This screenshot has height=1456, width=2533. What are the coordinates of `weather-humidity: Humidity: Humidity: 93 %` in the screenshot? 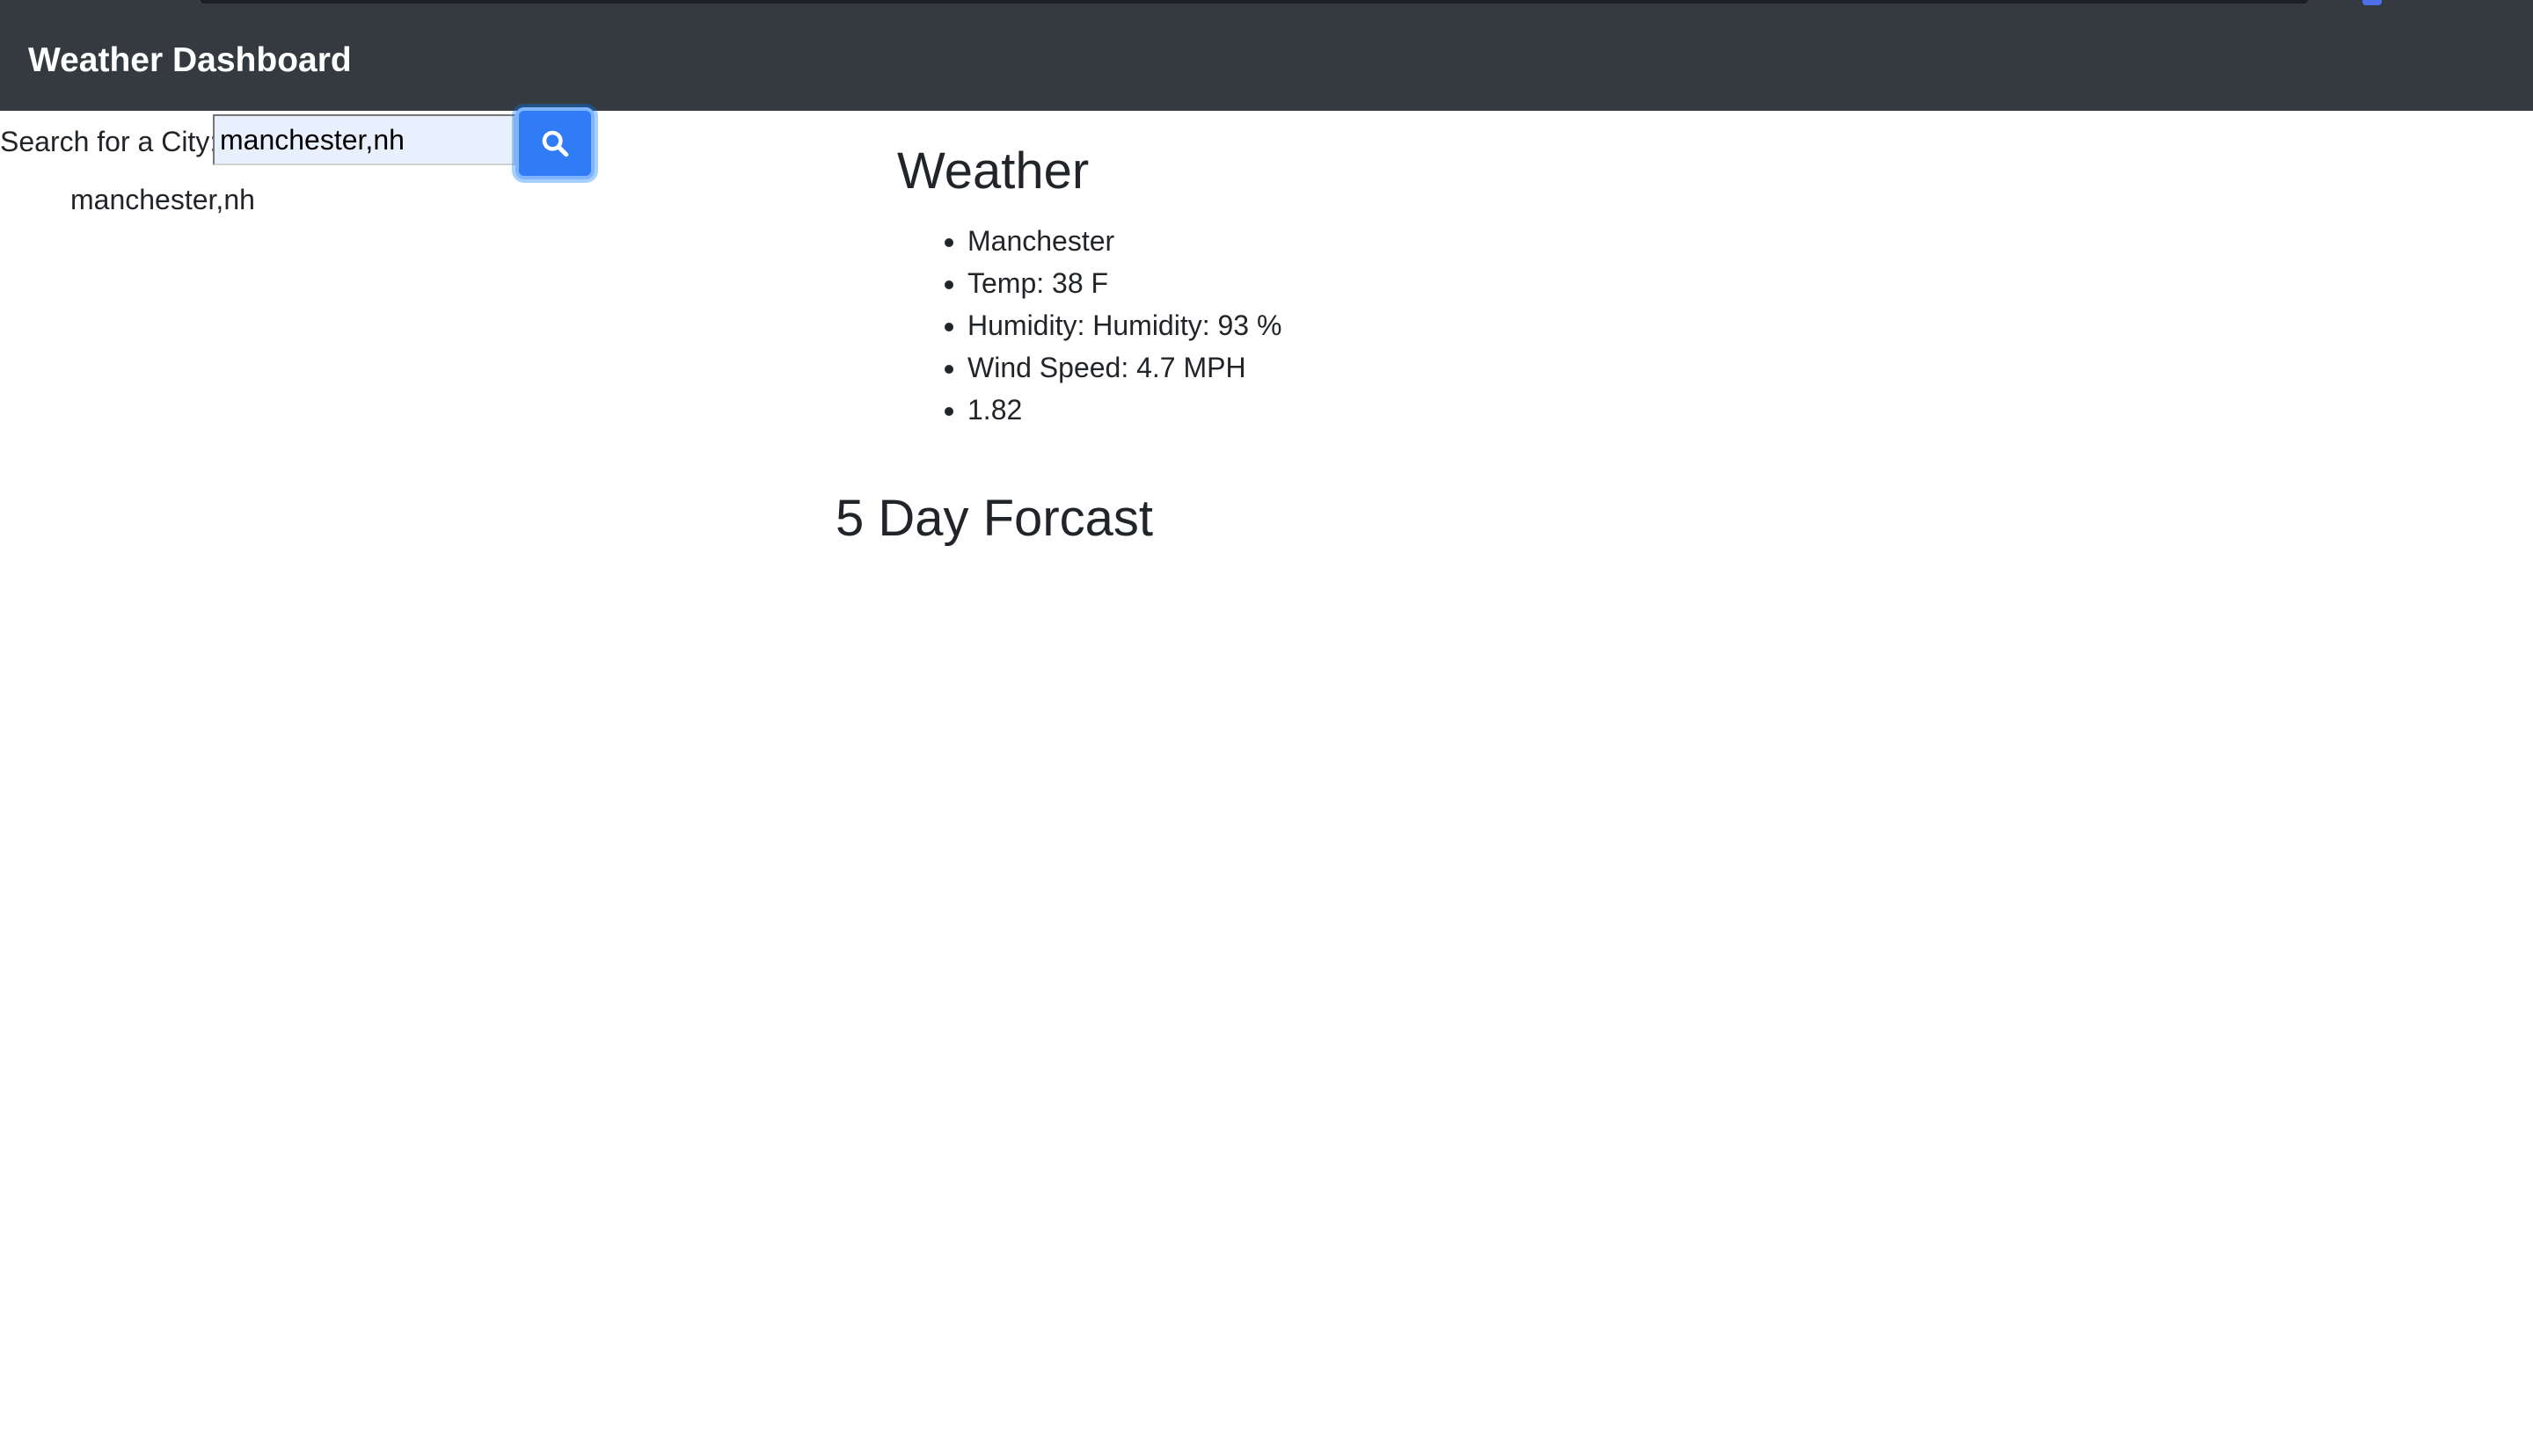 It's located at (1124, 325).